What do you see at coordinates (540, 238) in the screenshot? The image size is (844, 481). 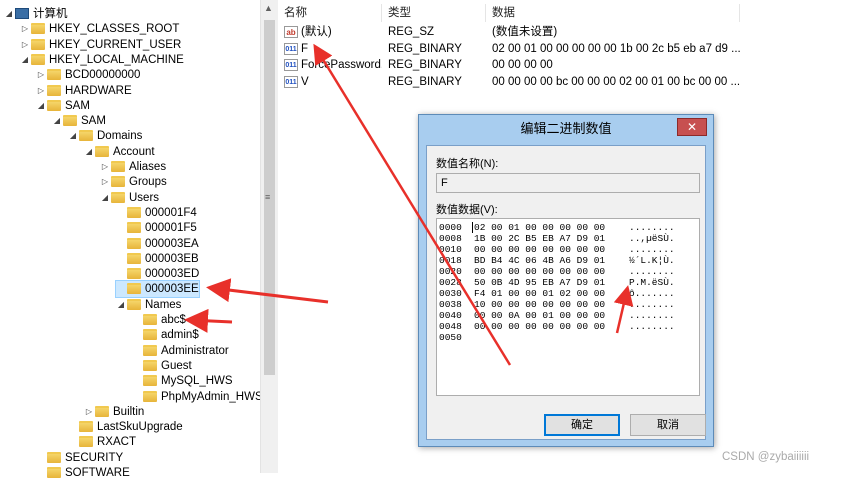 I see `hex-bytes: 1B 00 2C B5 EB A7 D9 01` at bounding box center [540, 238].